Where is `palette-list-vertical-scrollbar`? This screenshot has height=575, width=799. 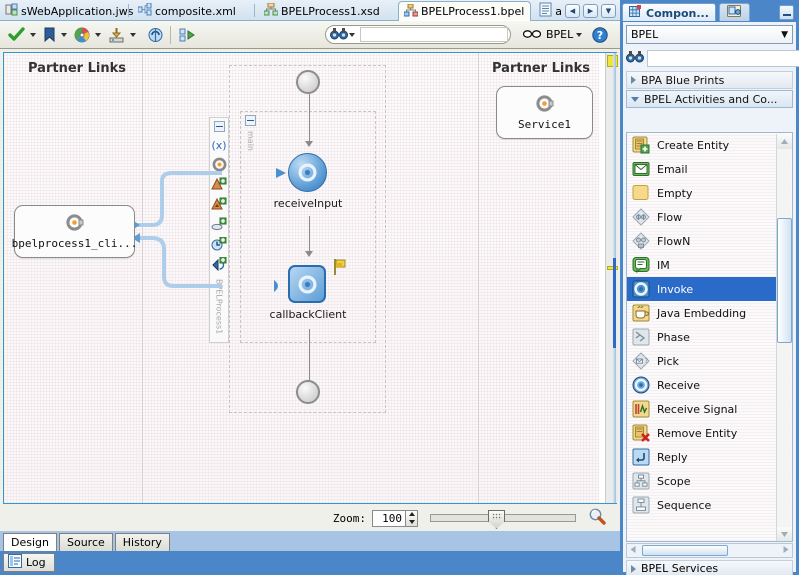 palette-list-vertical-scrollbar is located at coordinates (784, 337).